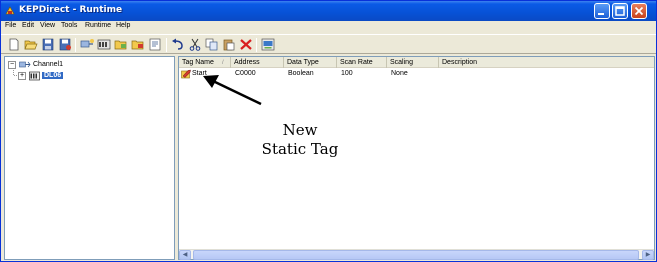  I want to click on menu-edit: Edit, so click(28, 25).